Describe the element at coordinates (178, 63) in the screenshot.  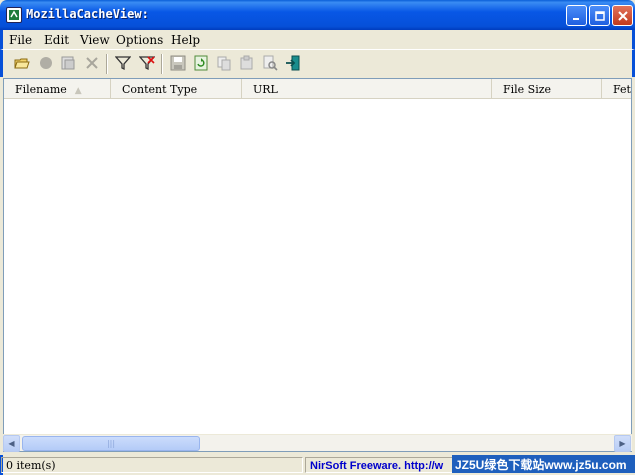
I see `save-icon` at that location.